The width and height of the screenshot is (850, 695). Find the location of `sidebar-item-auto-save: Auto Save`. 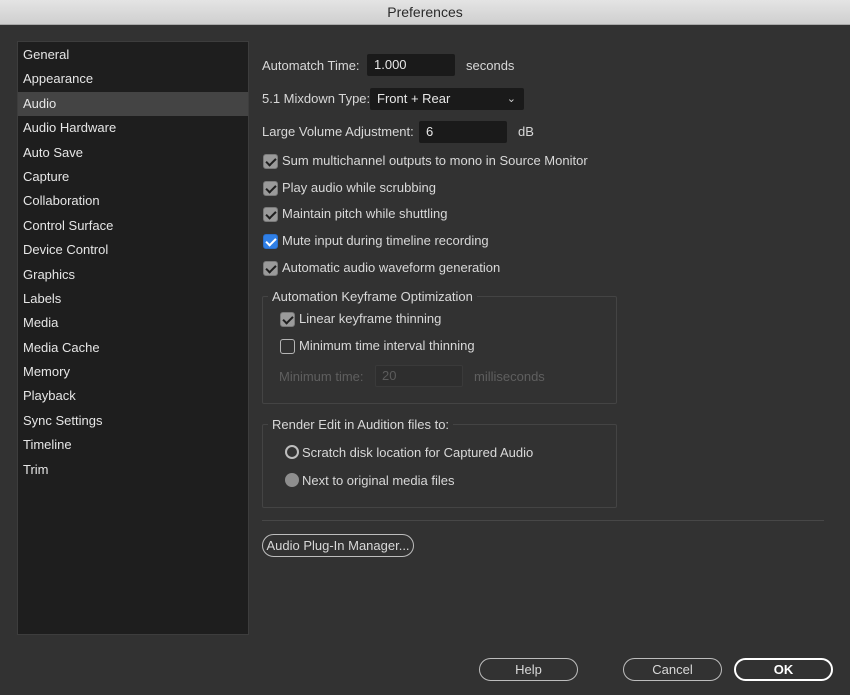

sidebar-item-auto-save: Auto Save is located at coordinates (133, 153).